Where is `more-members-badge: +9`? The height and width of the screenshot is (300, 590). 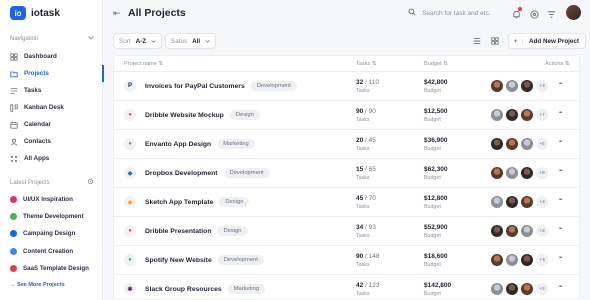 more-members-badge: +9 is located at coordinates (542, 173).